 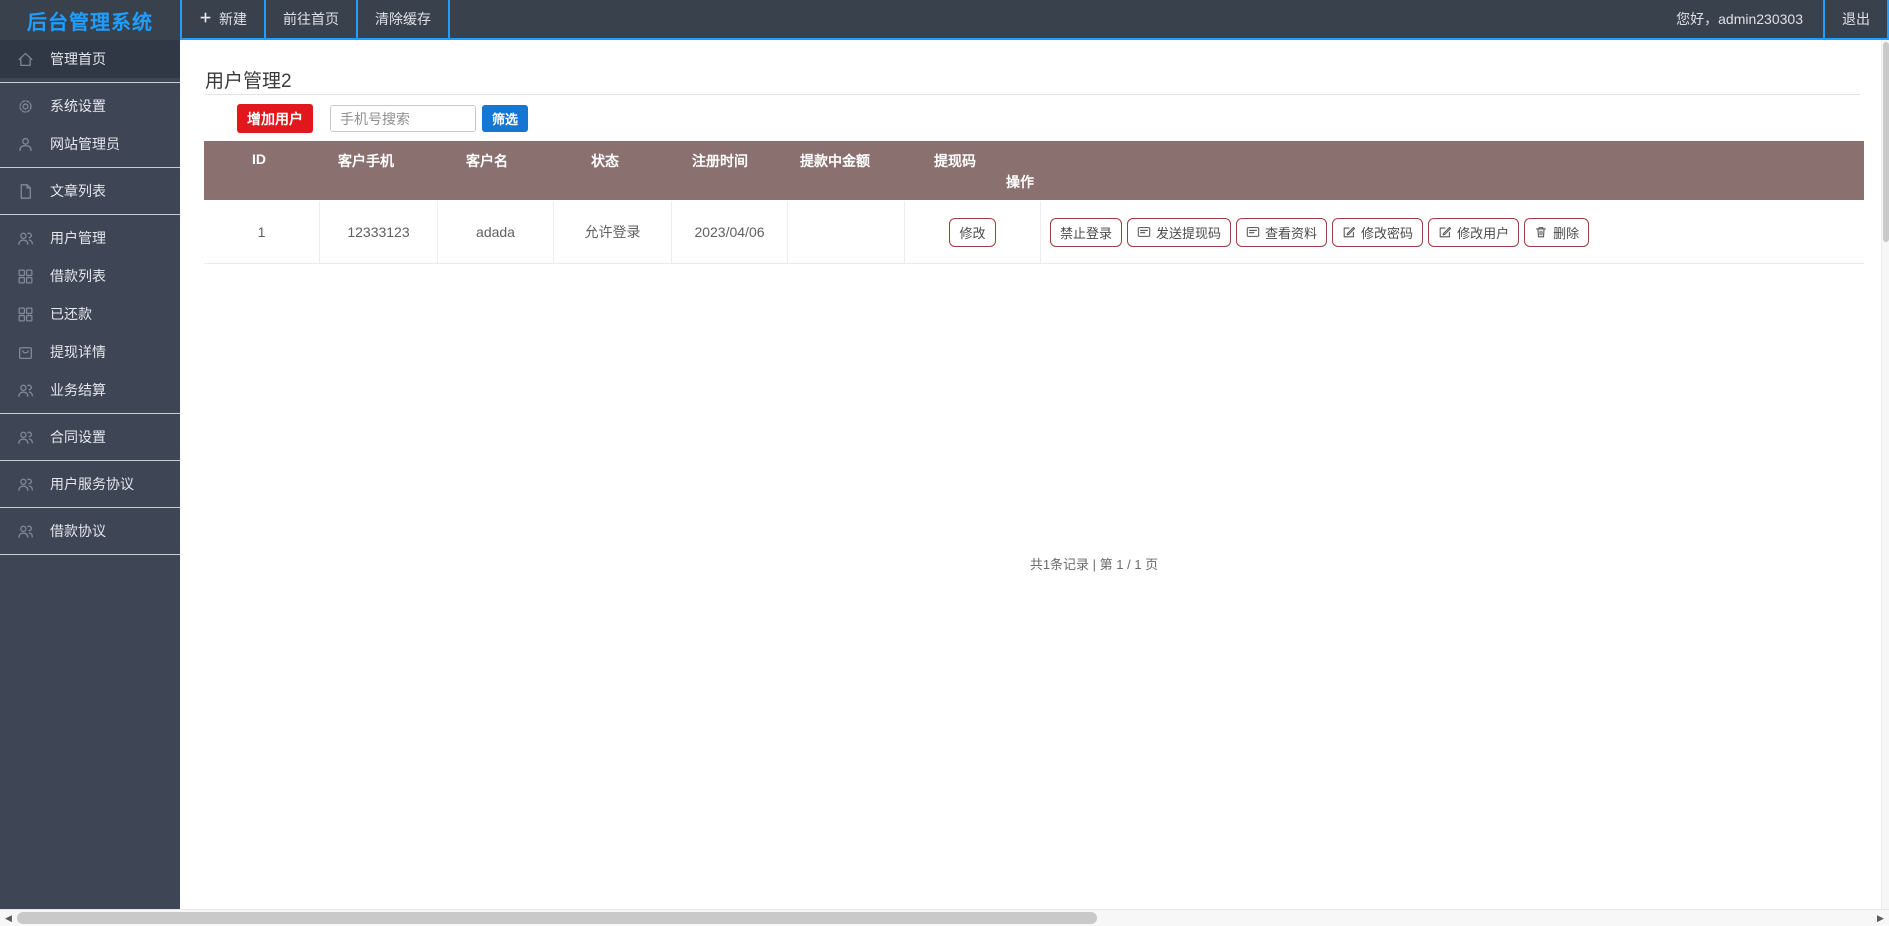 What do you see at coordinates (25, 144) in the screenshot?
I see `user-icon` at bounding box center [25, 144].